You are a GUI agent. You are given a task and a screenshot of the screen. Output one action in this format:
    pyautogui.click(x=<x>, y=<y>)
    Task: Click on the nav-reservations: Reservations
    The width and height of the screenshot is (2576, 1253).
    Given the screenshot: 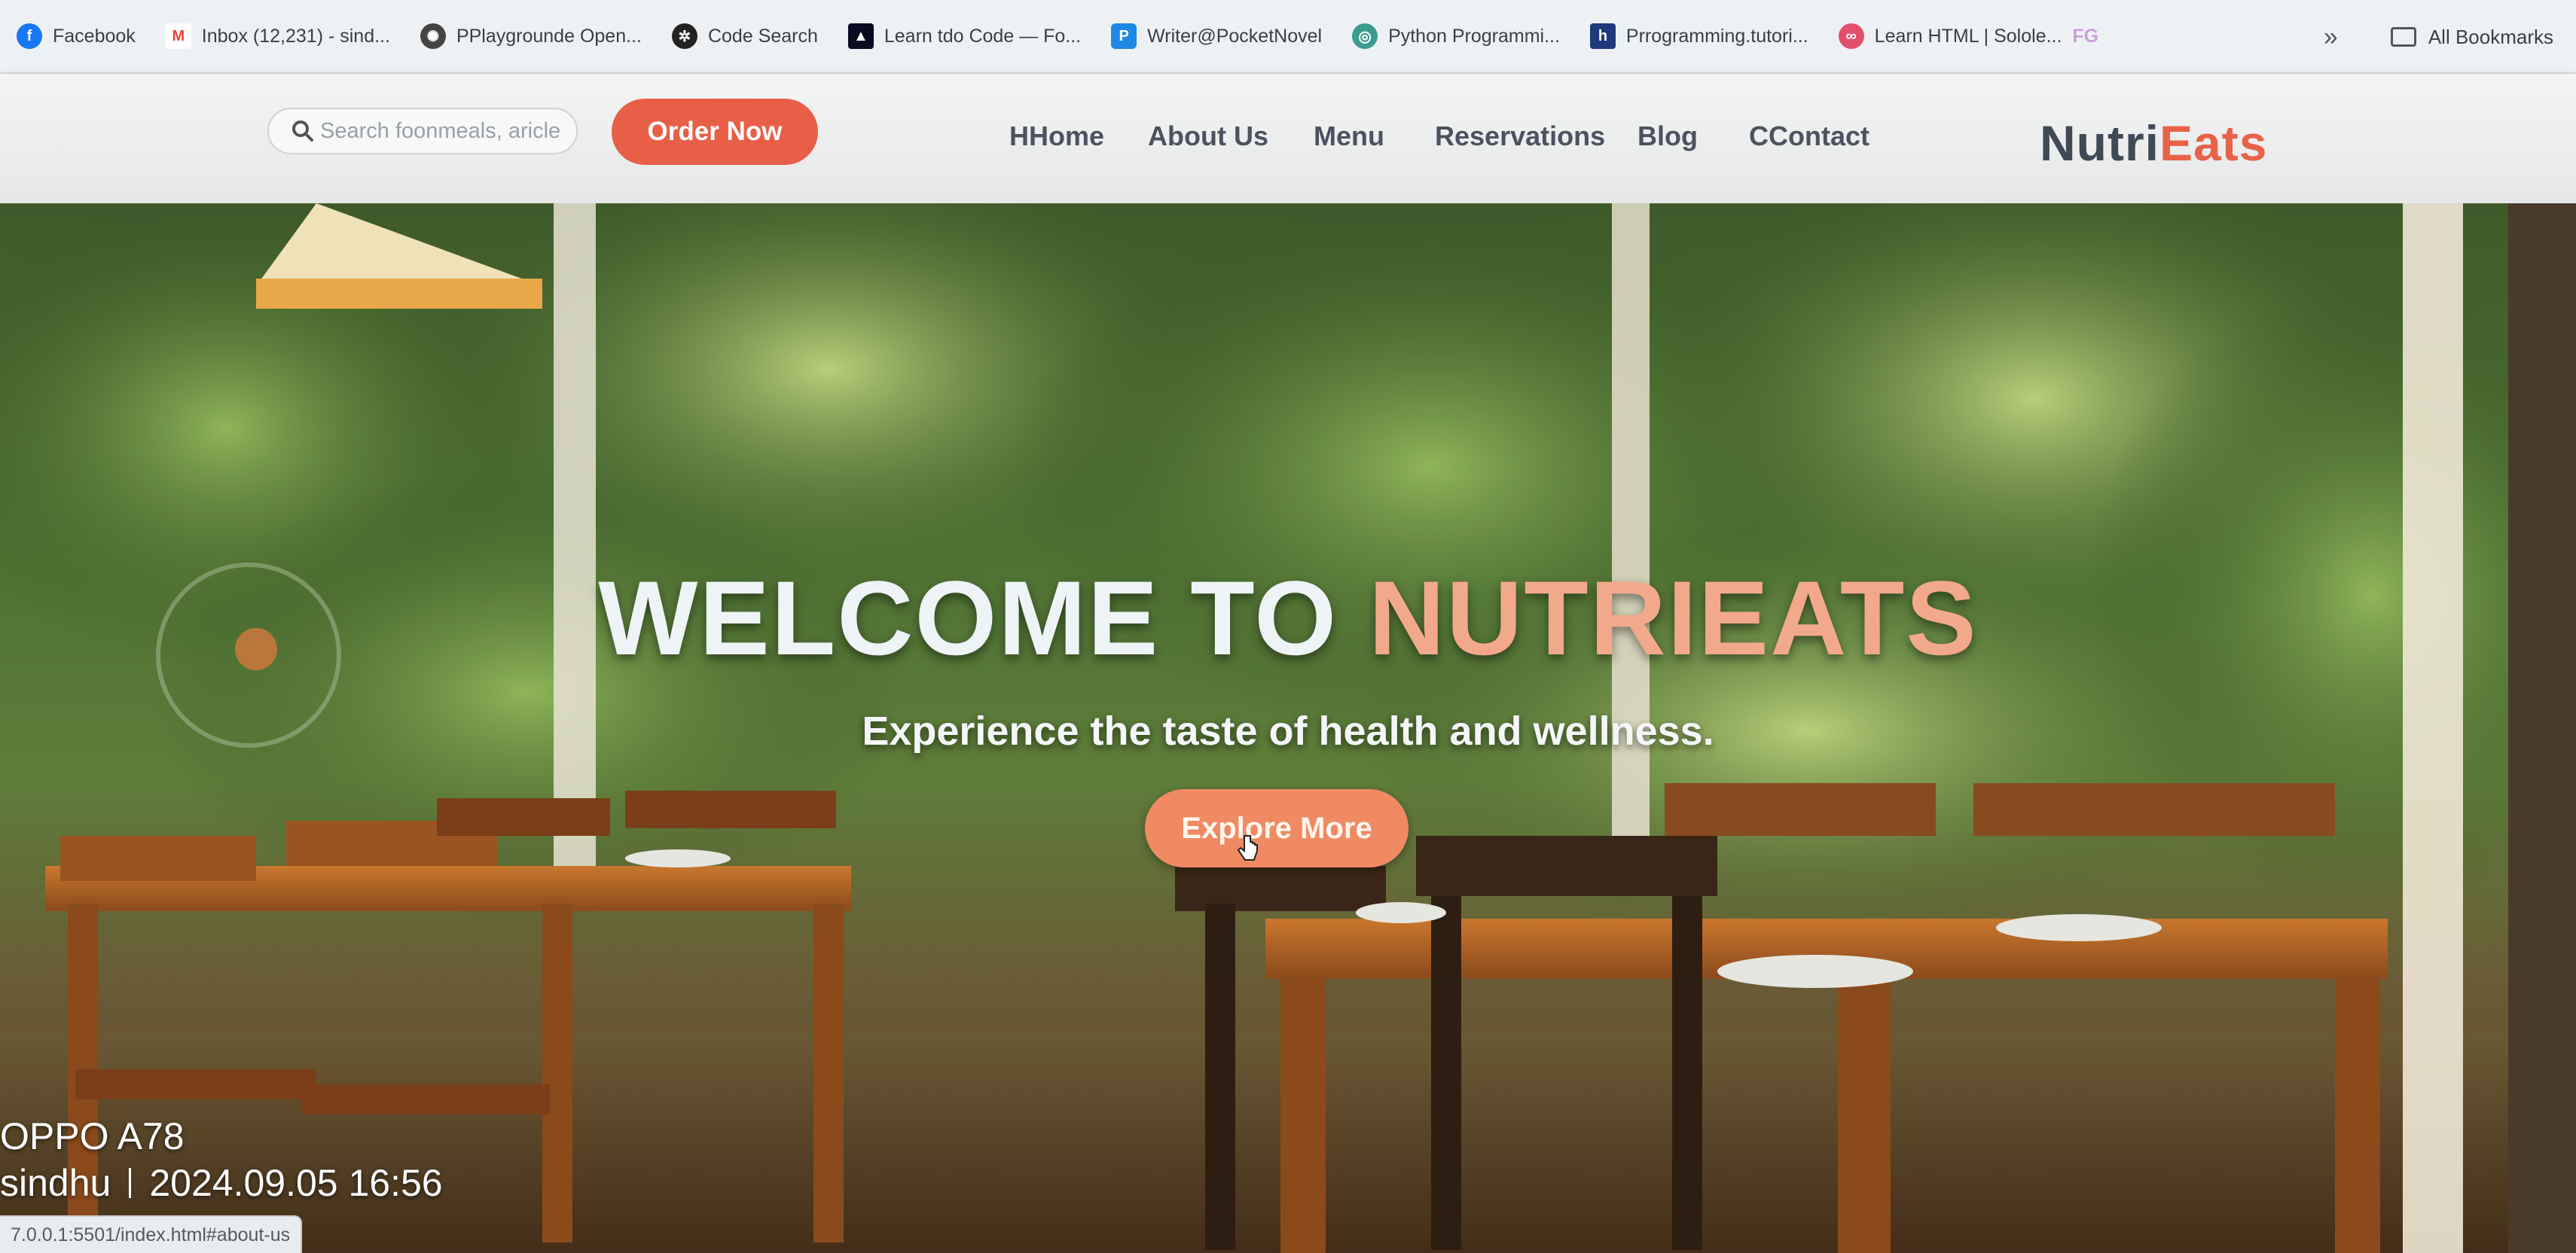 What is the action you would take?
    pyautogui.click(x=1520, y=136)
    